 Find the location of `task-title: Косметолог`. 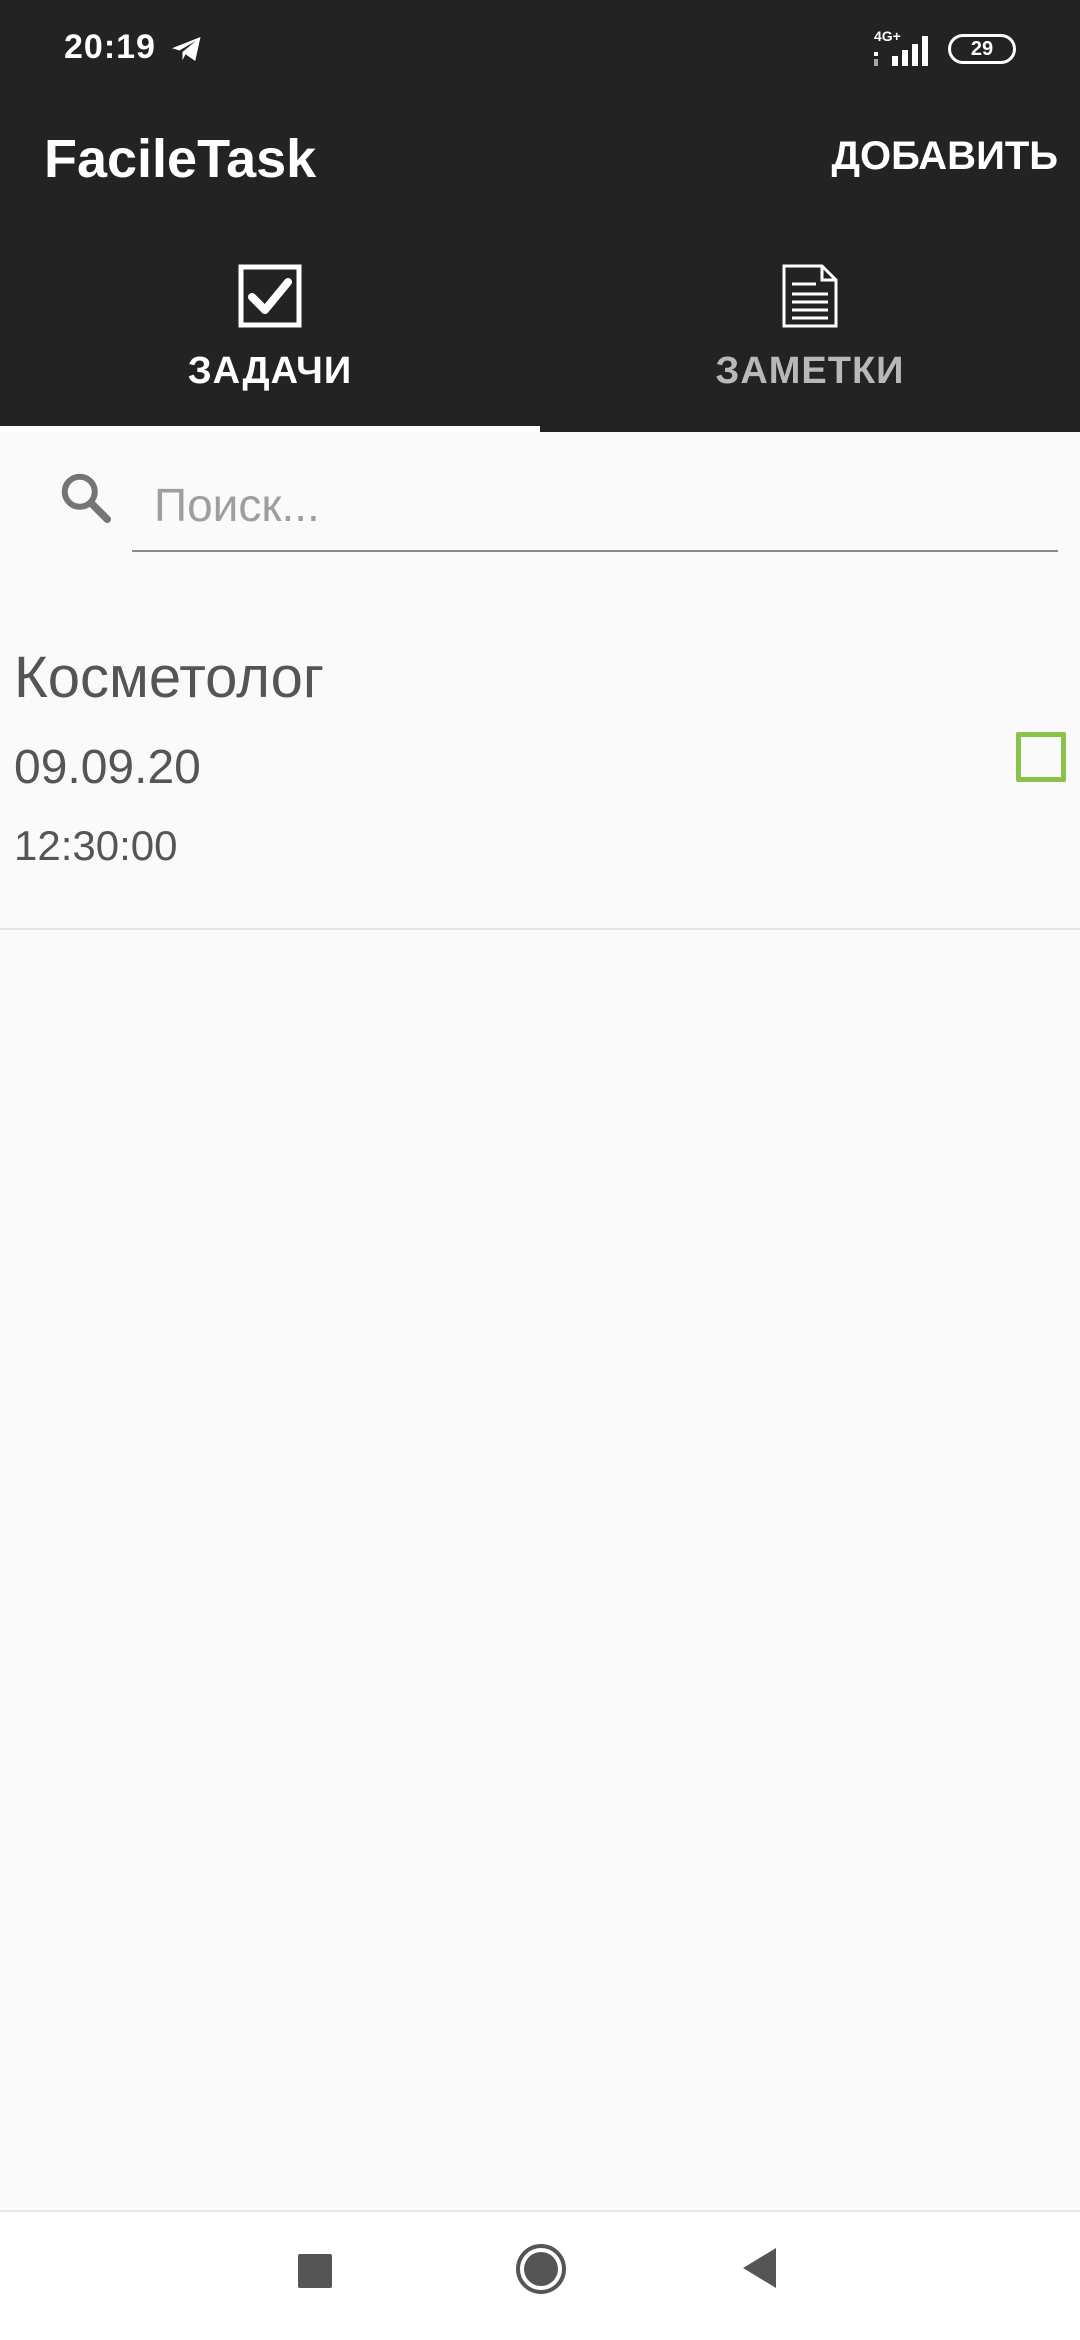

task-title: Косметолог is located at coordinates (169, 677).